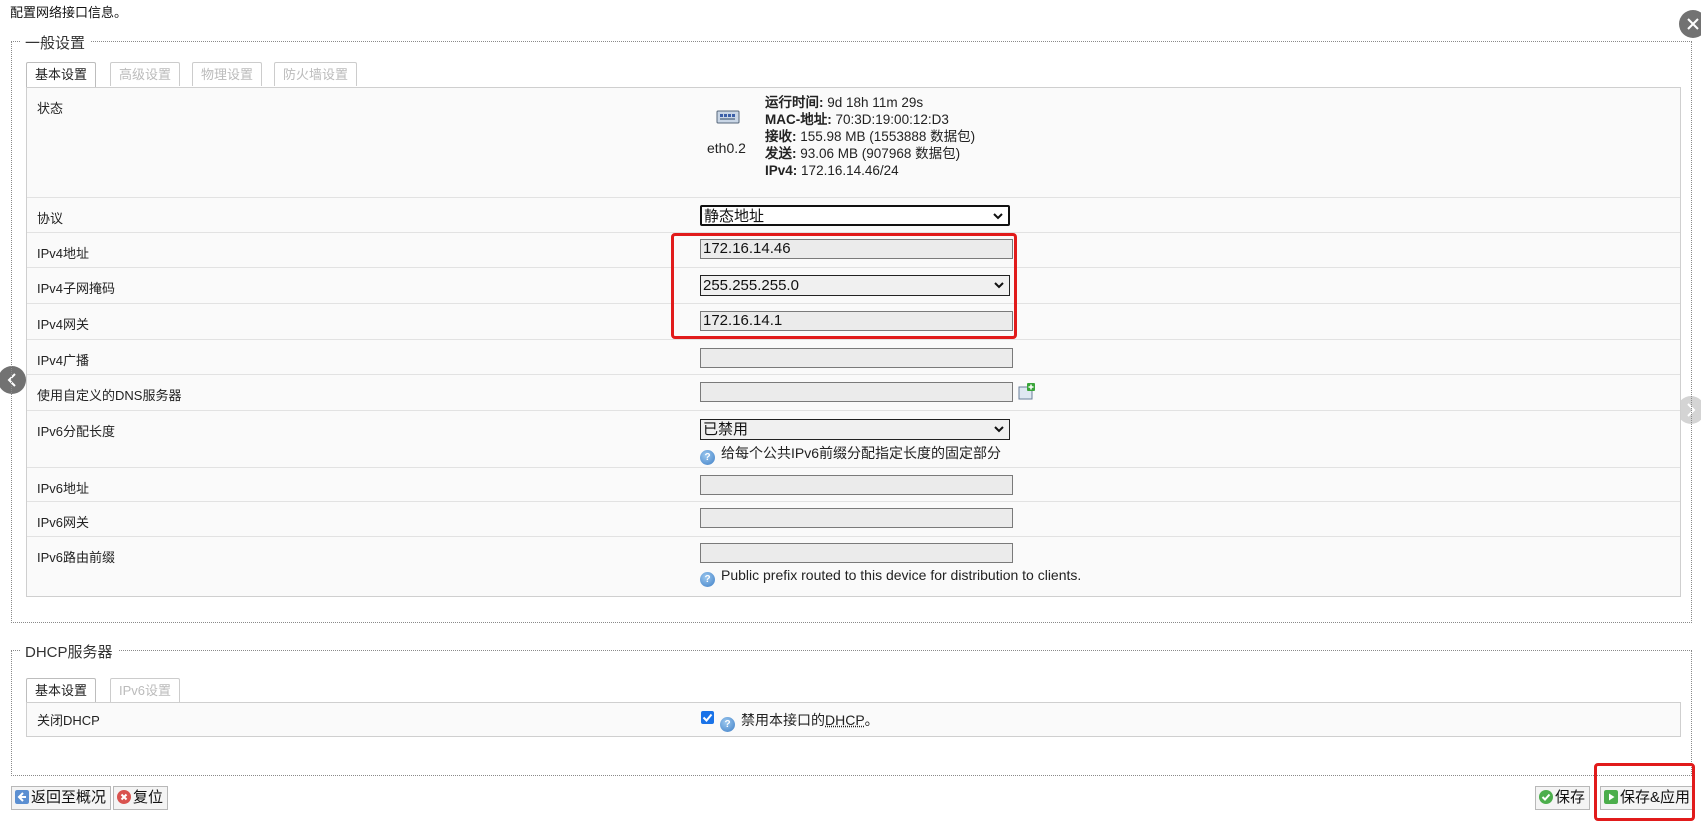 The height and width of the screenshot is (821, 1701). What do you see at coordinates (844, 286) in the screenshot?
I see `ipv4-highlight-box` at bounding box center [844, 286].